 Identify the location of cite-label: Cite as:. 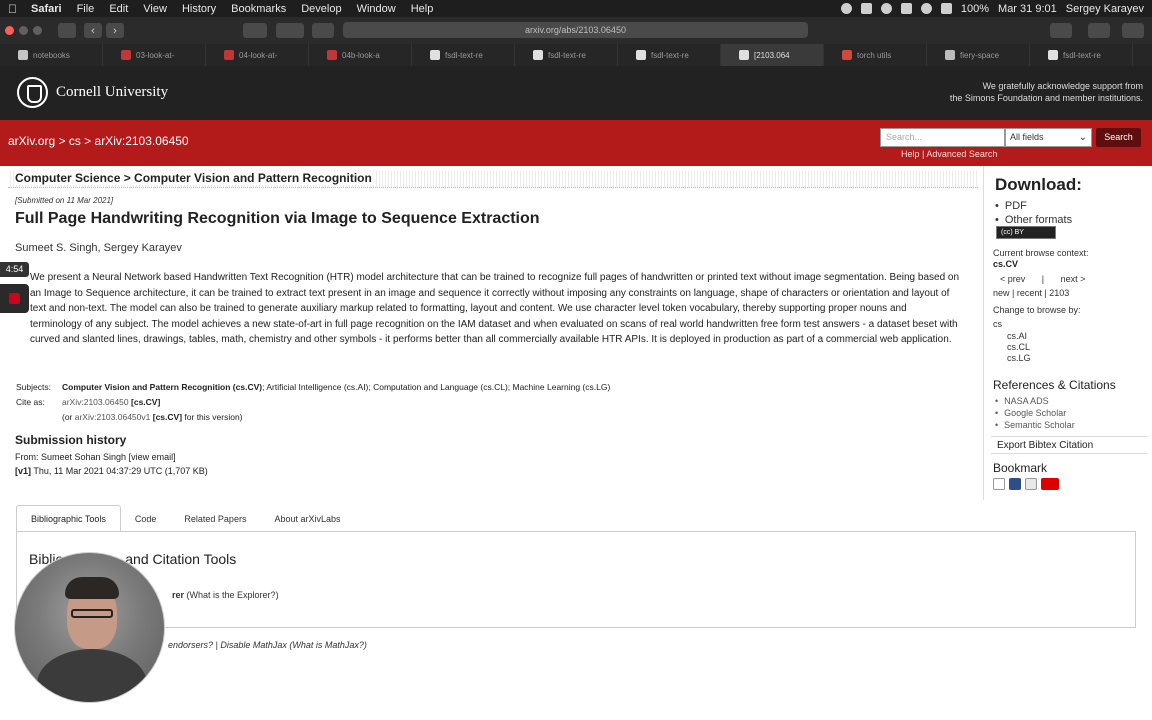
(30, 402).